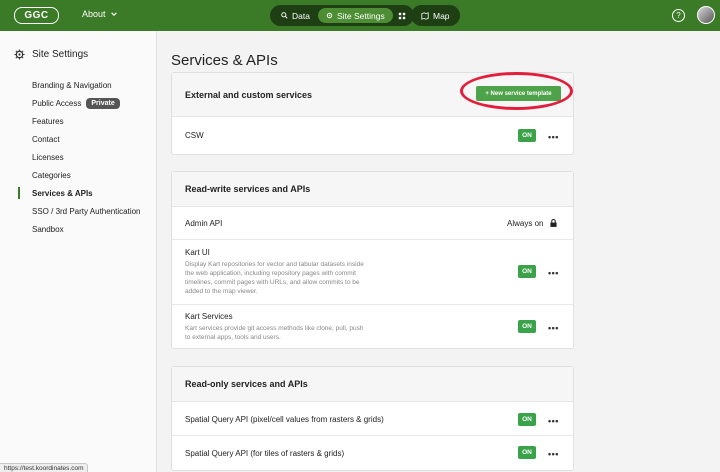 The height and width of the screenshot is (472, 720). Describe the element at coordinates (204, 223) in the screenshot. I see `service-label: Admin API` at that location.